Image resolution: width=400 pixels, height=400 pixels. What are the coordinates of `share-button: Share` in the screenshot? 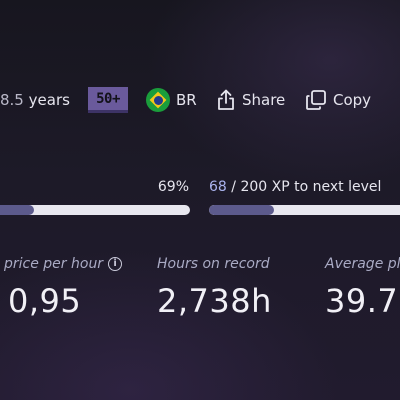 It's located at (250, 100).